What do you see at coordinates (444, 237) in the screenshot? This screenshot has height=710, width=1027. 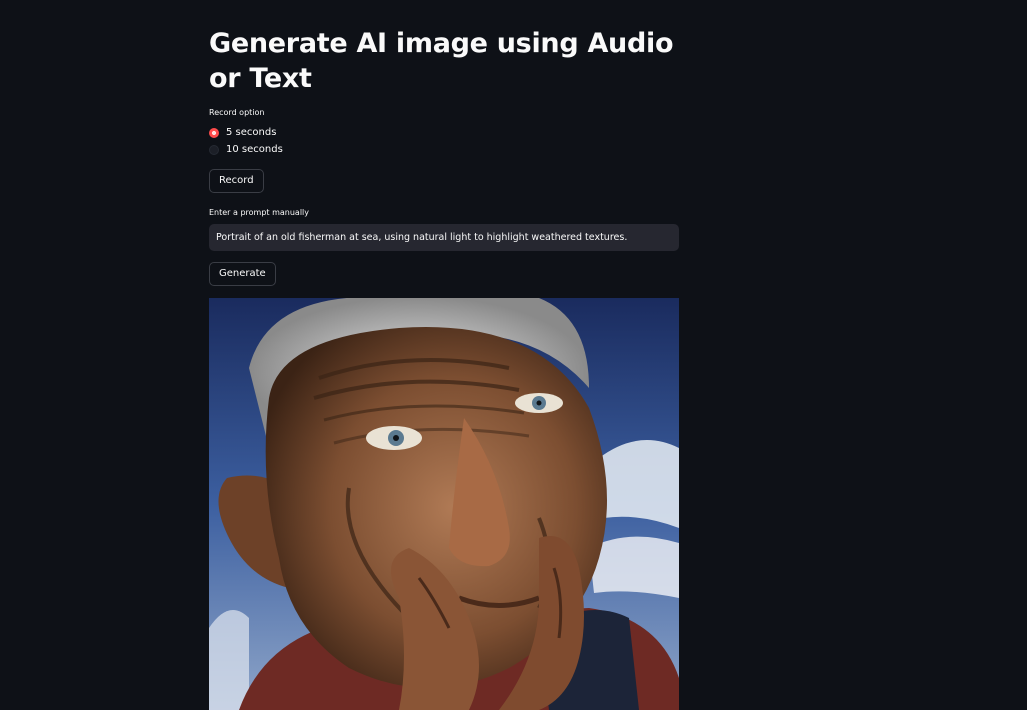 I see `prompt-input` at bounding box center [444, 237].